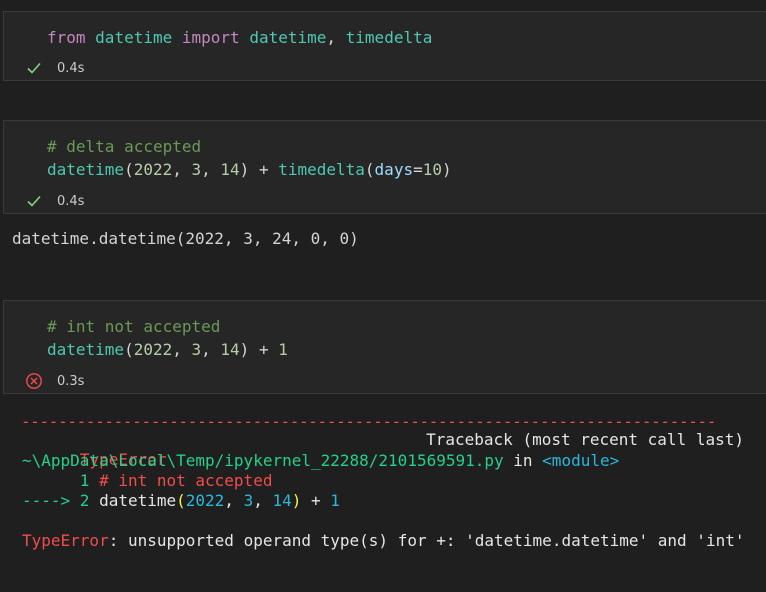 The image size is (766, 592). What do you see at coordinates (181, 500) in the screenshot?
I see `traceback-error-line: ----> 2 datetime(2022, 3, 14) + 1` at bounding box center [181, 500].